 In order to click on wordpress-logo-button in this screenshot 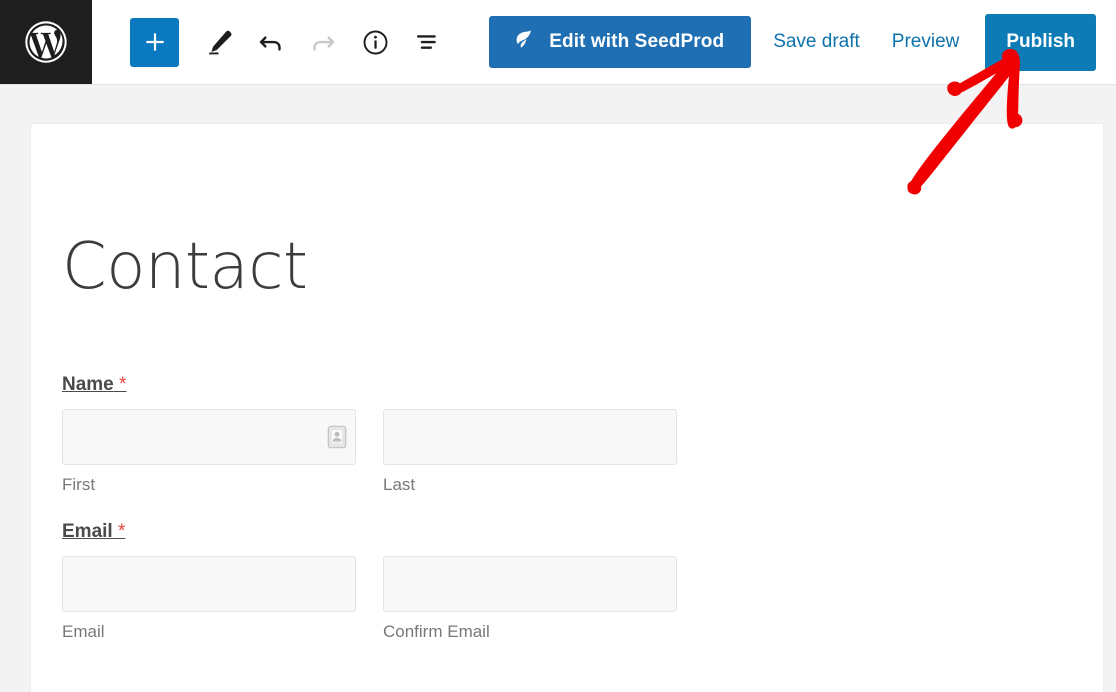, I will do `click(46, 42)`.